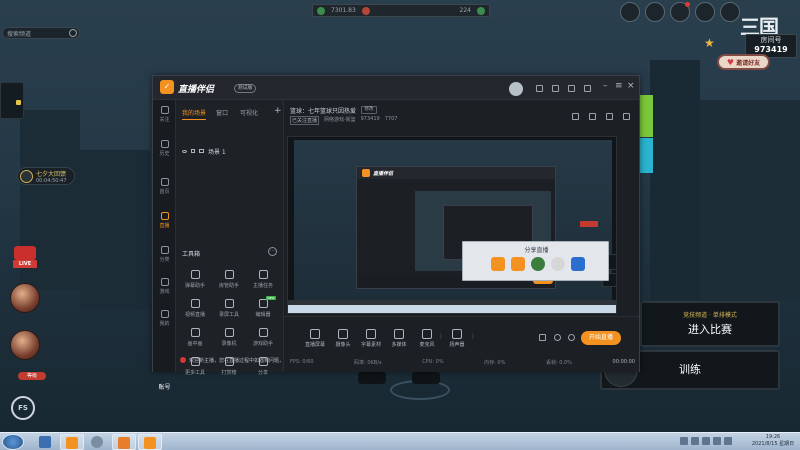 This screenshot has height=450, width=800. Describe the element at coordinates (743, 62) in the screenshot. I see `invite-friends-button: ♥ 邀请好友` at that location.